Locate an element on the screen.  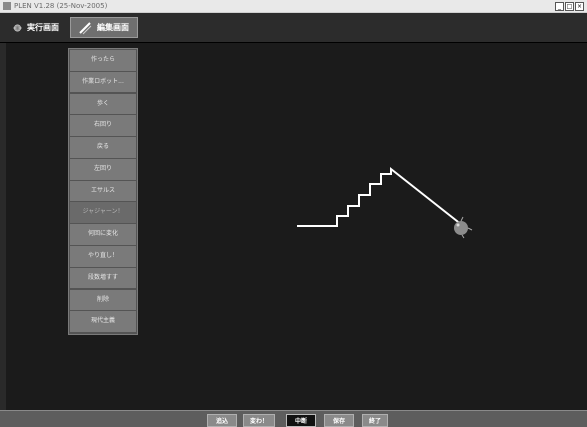
robot-path-line is located at coordinates (380, 196).